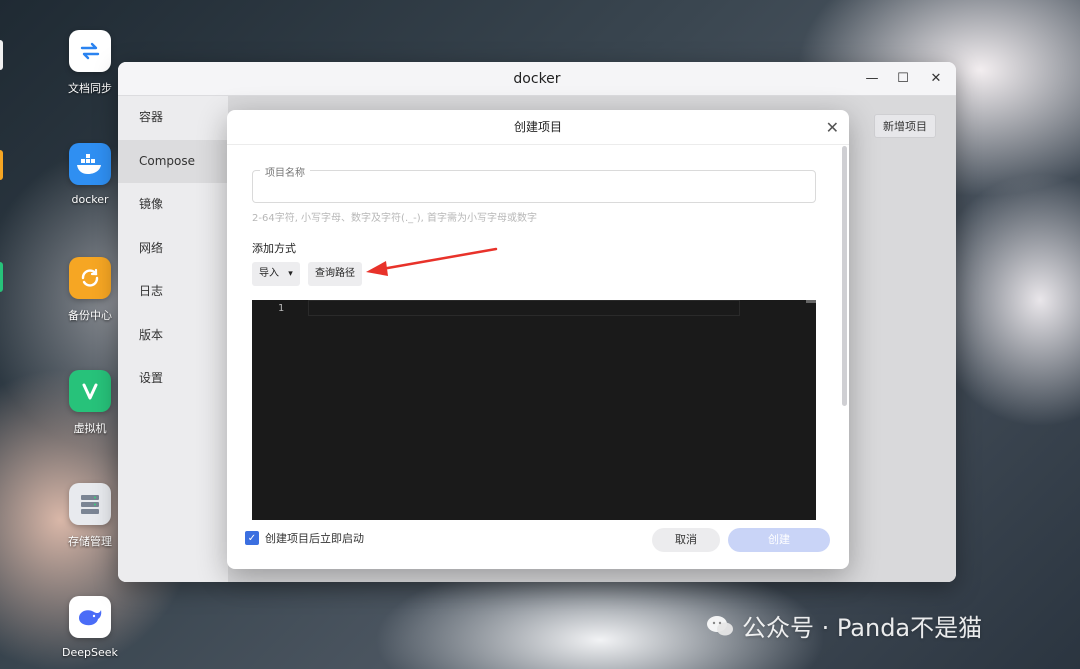 This screenshot has width=1080, height=669. I want to click on wechat-icon, so click(720, 625).